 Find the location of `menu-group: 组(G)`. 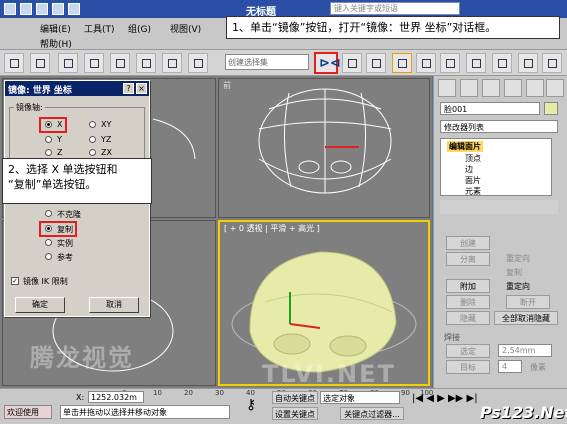

menu-group: 组(G) is located at coordinates (139, 28).